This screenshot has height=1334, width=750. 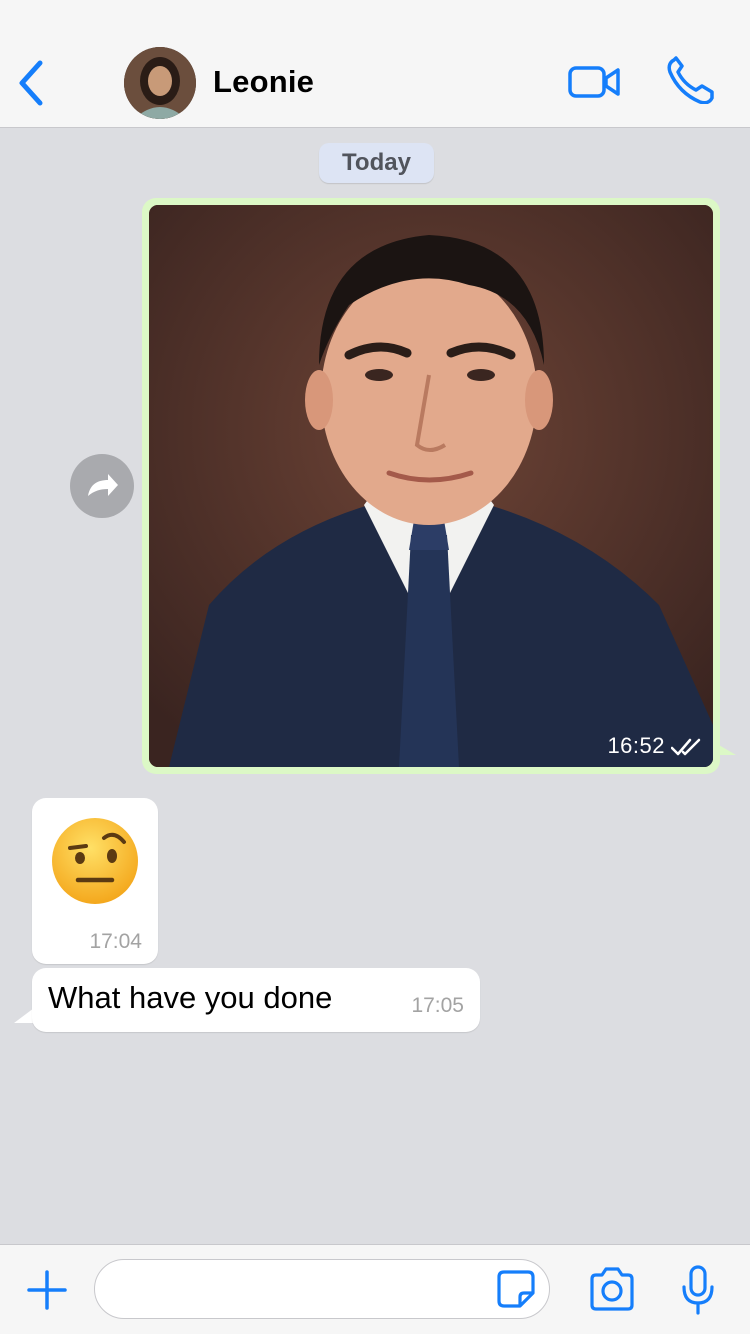 I want to click on incoming-text-message: What have you done 17:05, so click(x=256, y=1000).